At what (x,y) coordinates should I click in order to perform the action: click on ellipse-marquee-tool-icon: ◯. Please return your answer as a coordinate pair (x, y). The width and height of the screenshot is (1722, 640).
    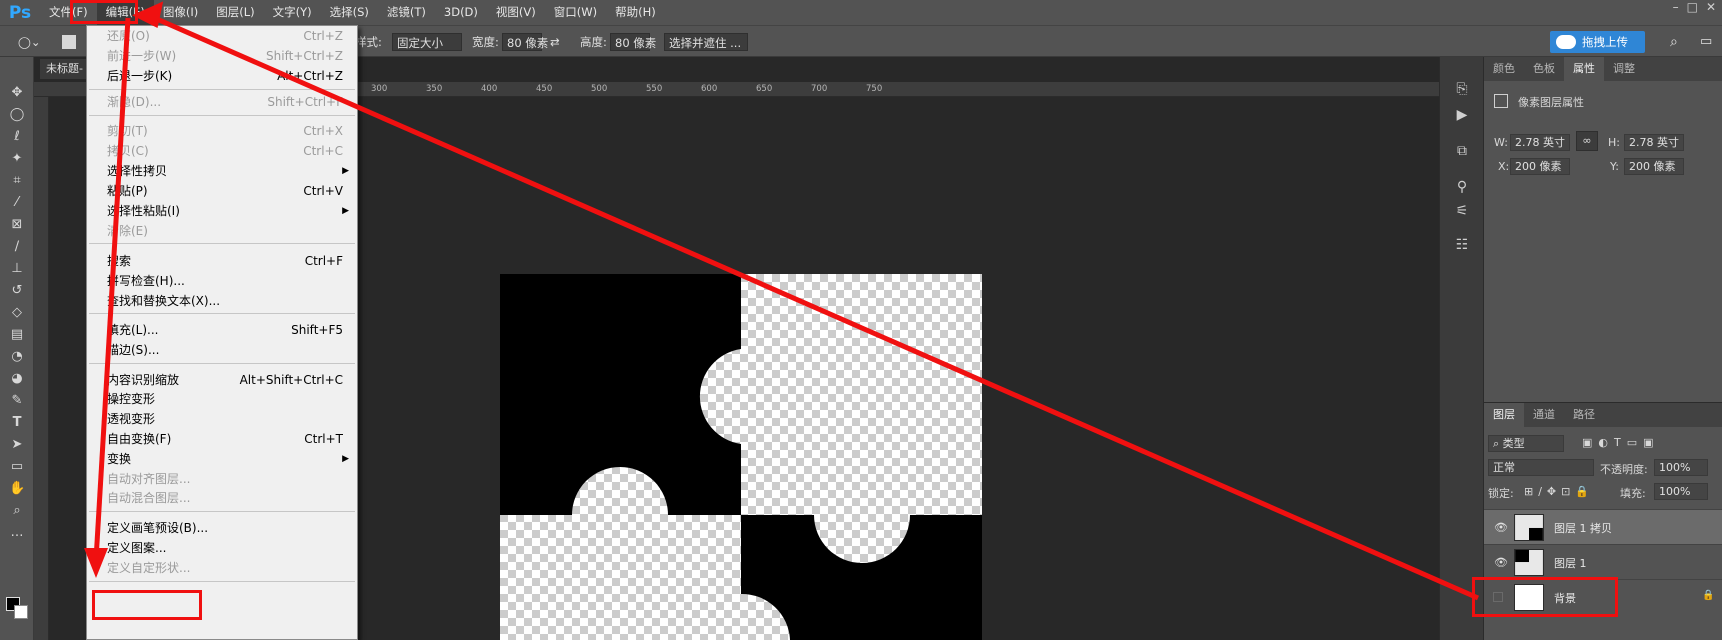
    Looking at the image, I should click on (17, 115).